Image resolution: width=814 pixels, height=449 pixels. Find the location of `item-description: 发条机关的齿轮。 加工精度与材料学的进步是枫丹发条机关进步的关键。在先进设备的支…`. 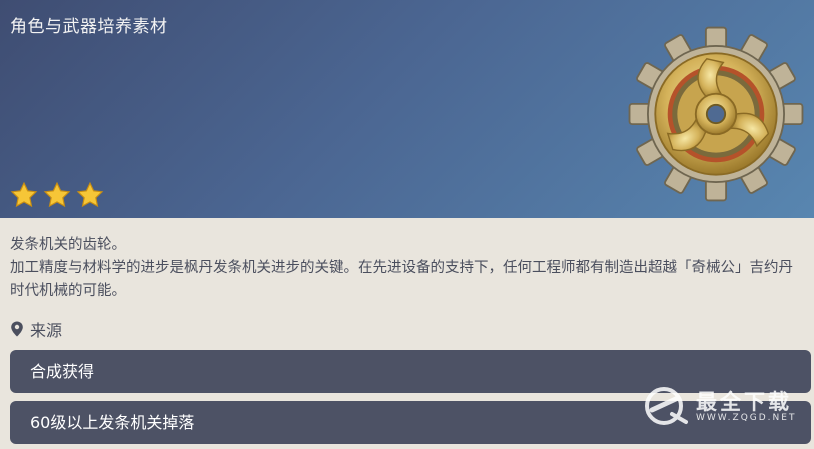

item-description: 发条机关的齿轮。 加工精度与材料学的进步是枫丹发条机关进步的关键。在先进设备的支… is located at coordinates (405, 268).